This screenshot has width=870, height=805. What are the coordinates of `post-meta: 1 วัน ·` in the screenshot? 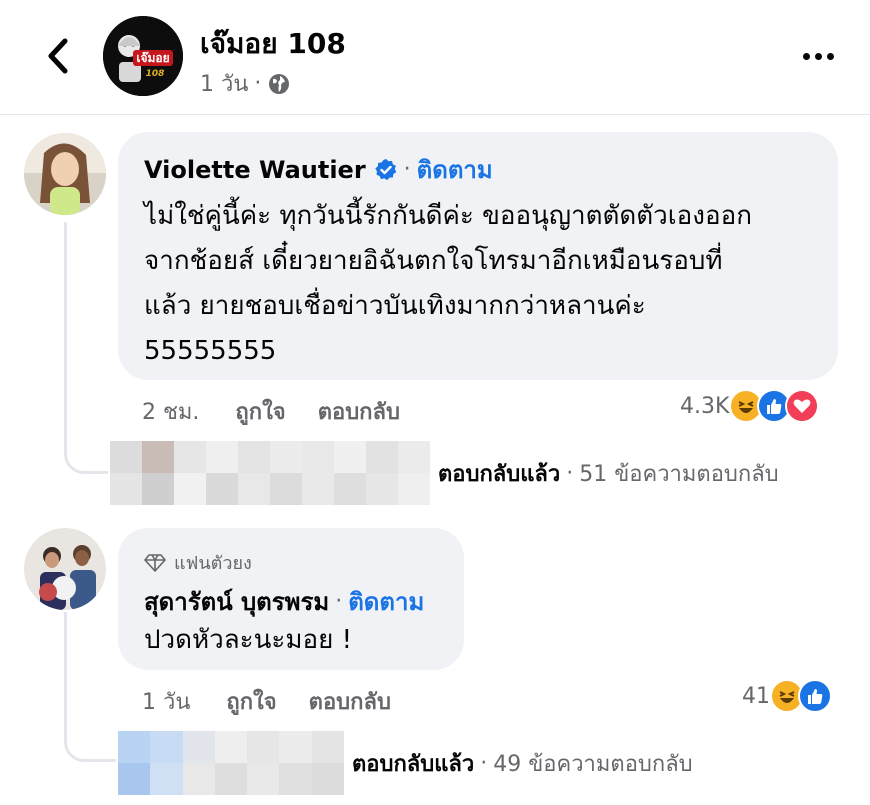 It's located at (245, 83).